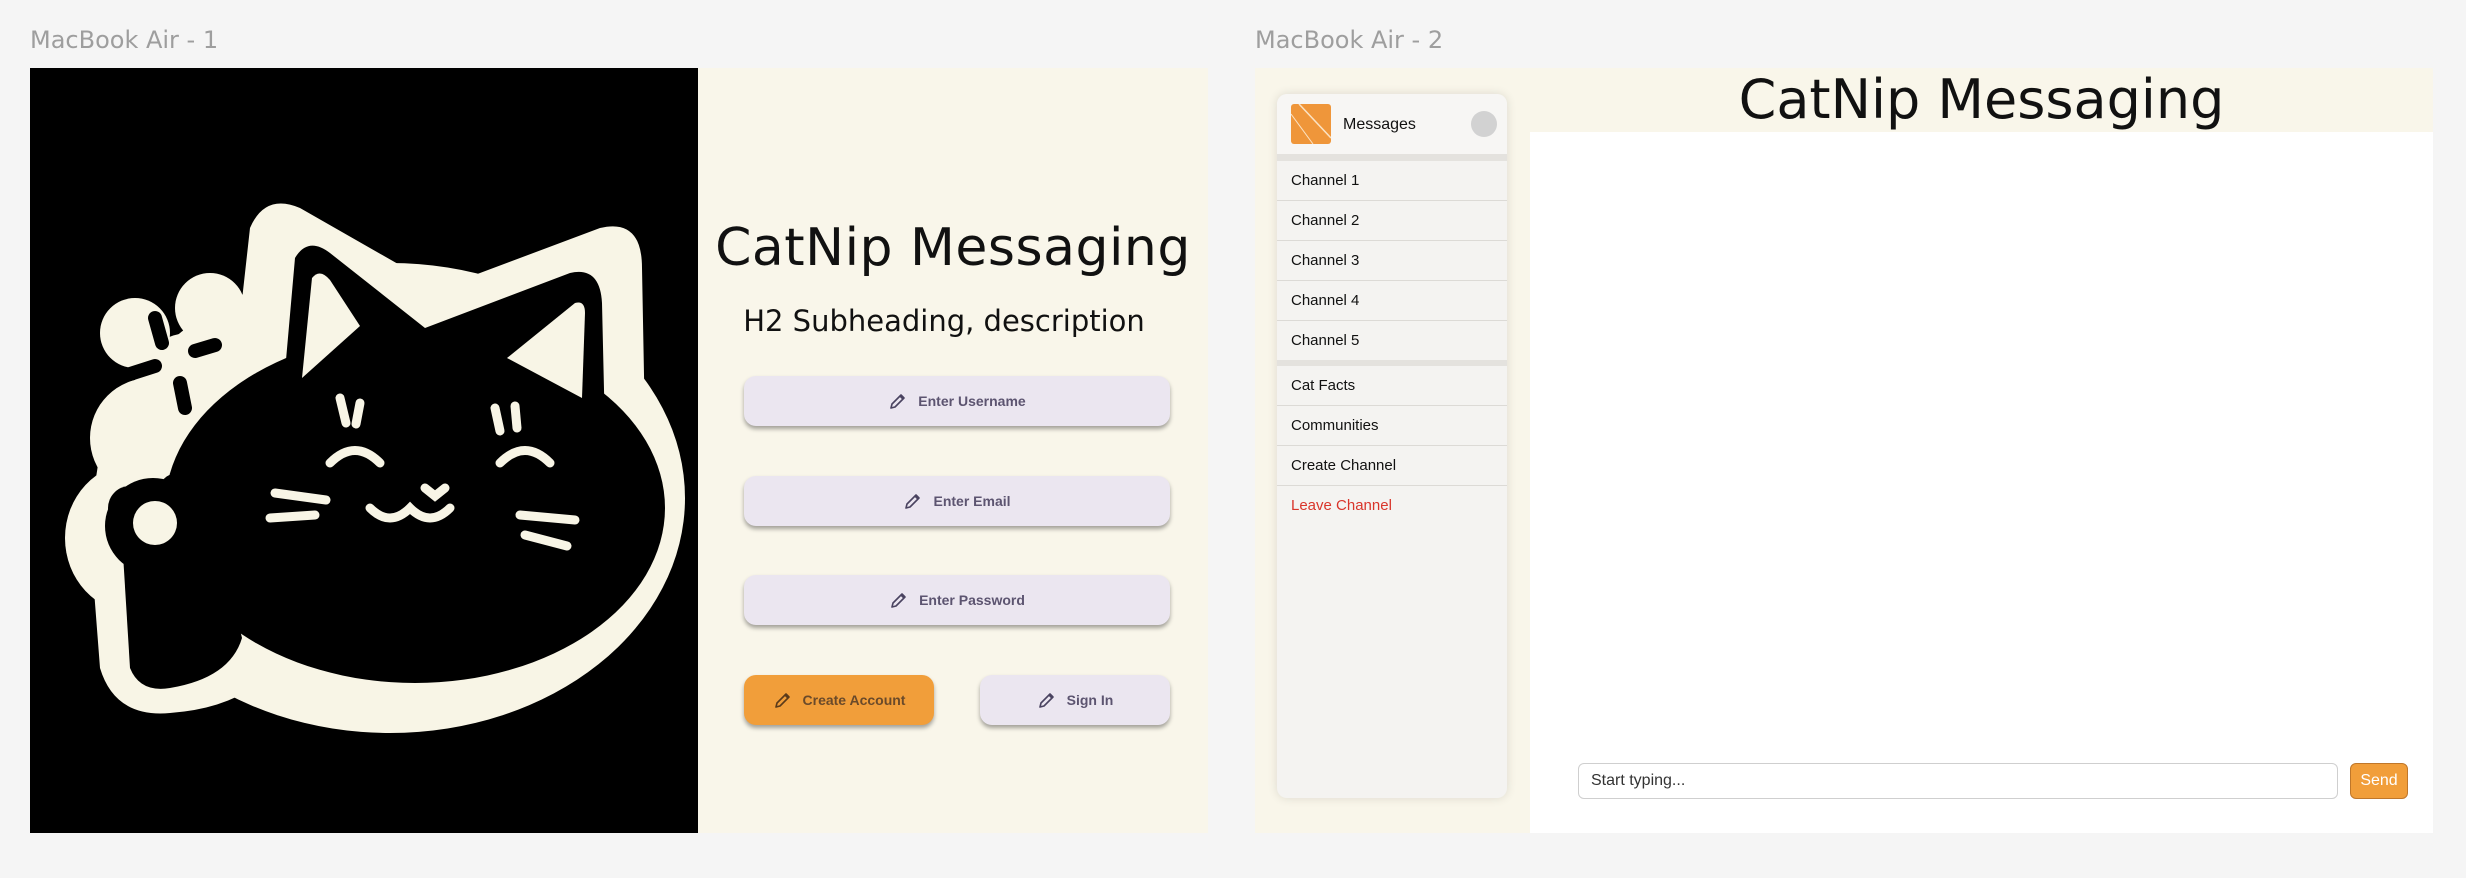 Image resolution: width=2466 pixels, height=878 pixels. What do you see at coordinates (2379, 781) in the screenshot?
I see `send-button: Send` at bounding box center [2379, 781].